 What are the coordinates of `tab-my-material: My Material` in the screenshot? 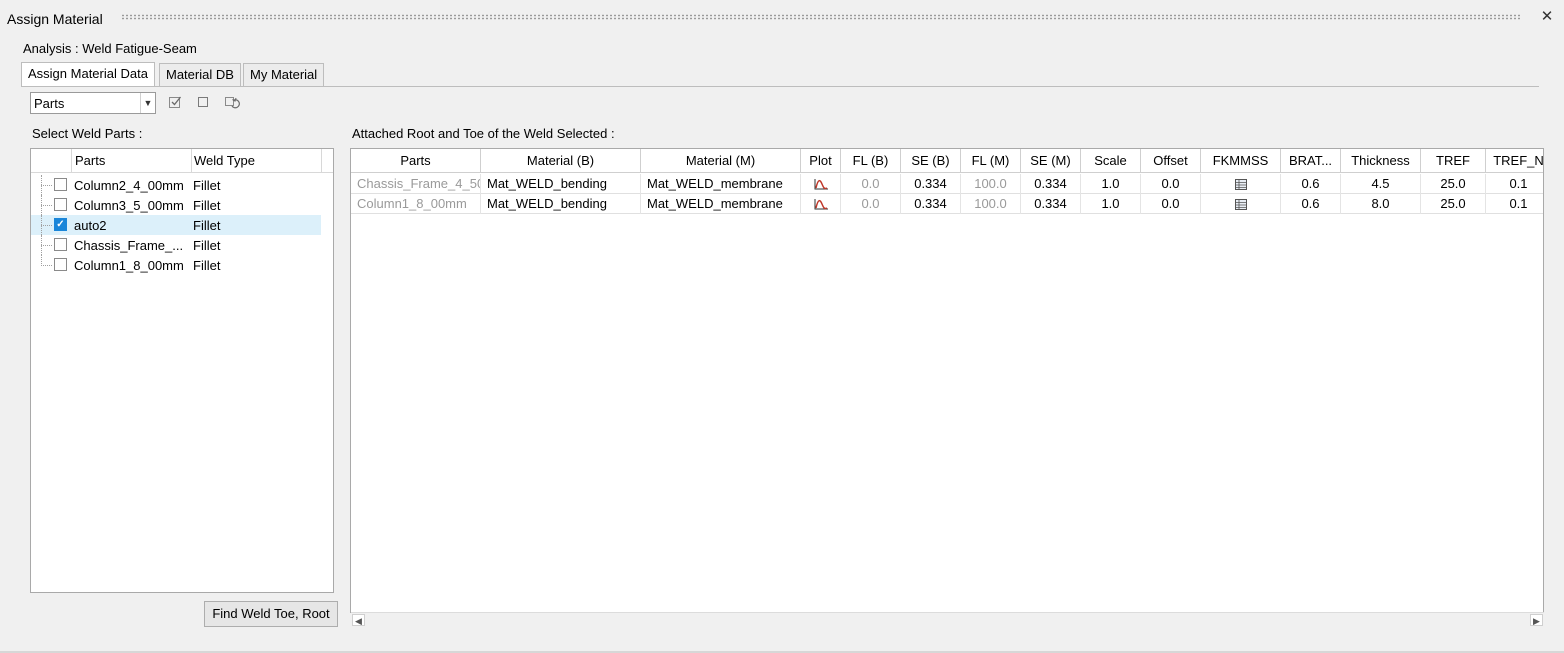 It's located at (284, 74).